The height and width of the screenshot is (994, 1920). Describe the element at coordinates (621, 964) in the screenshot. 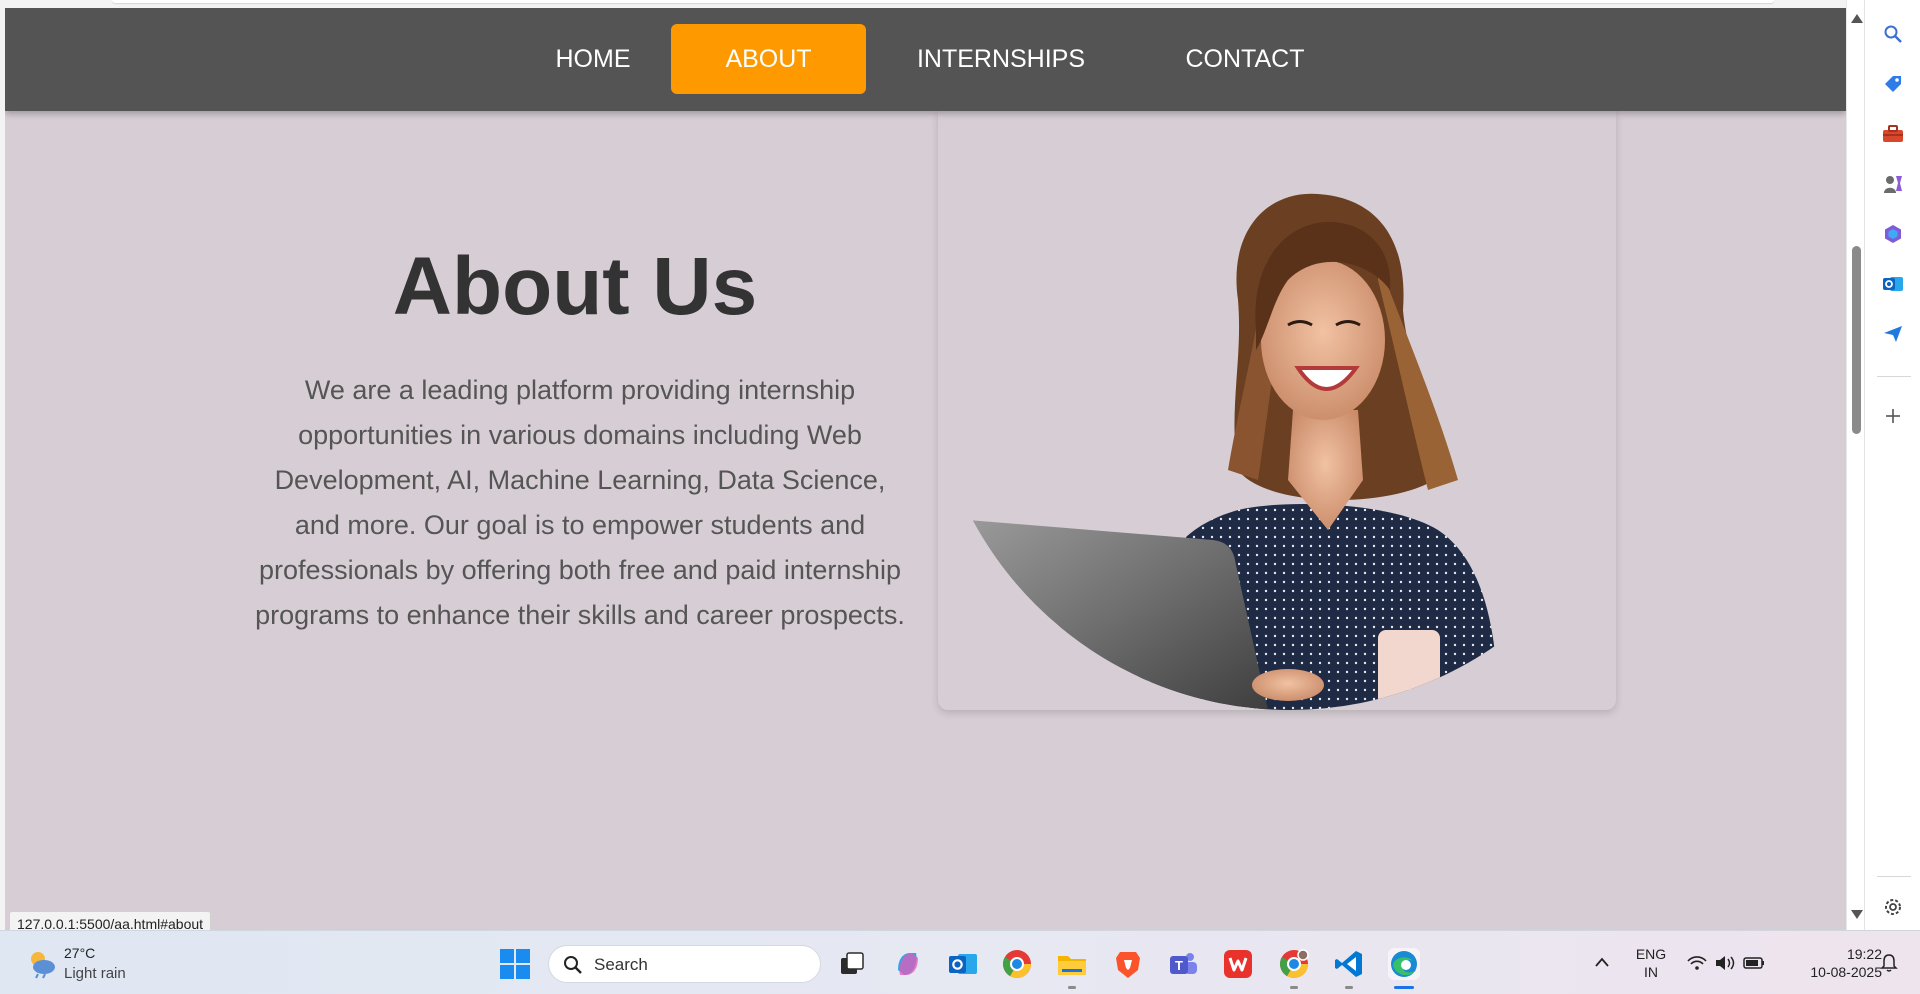

I see `taskbar-search-placeholder: Search` at that location.